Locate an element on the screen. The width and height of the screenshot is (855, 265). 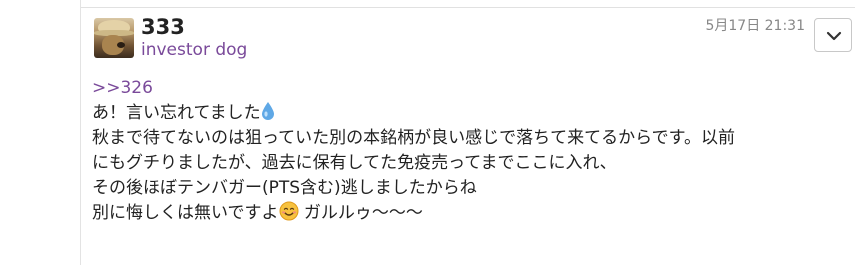
body-line: にもグチりましたが、過去に保有してた免疫売ってまでここに入れ、 is located at coordinates (354, 163).